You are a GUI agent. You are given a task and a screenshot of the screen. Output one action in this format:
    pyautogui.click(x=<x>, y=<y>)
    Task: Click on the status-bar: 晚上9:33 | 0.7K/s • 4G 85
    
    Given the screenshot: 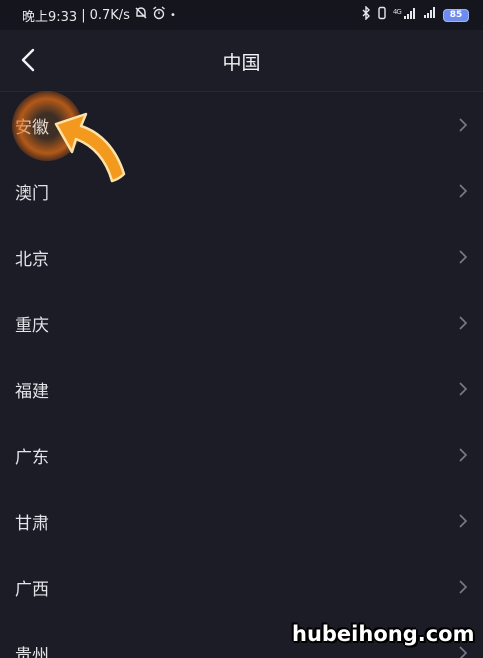 What is the action you would take?
    pyautogui.click(x=241, y=15)
    